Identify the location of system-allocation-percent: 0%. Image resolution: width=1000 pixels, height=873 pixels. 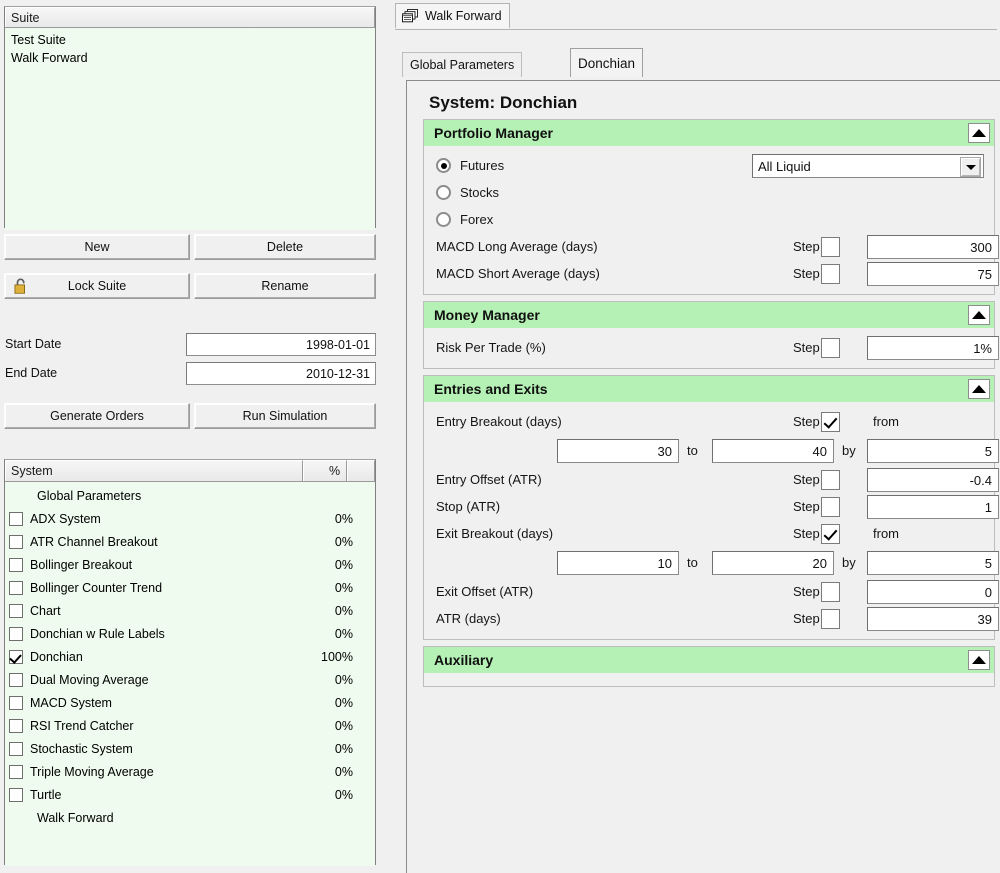
(343, 610).